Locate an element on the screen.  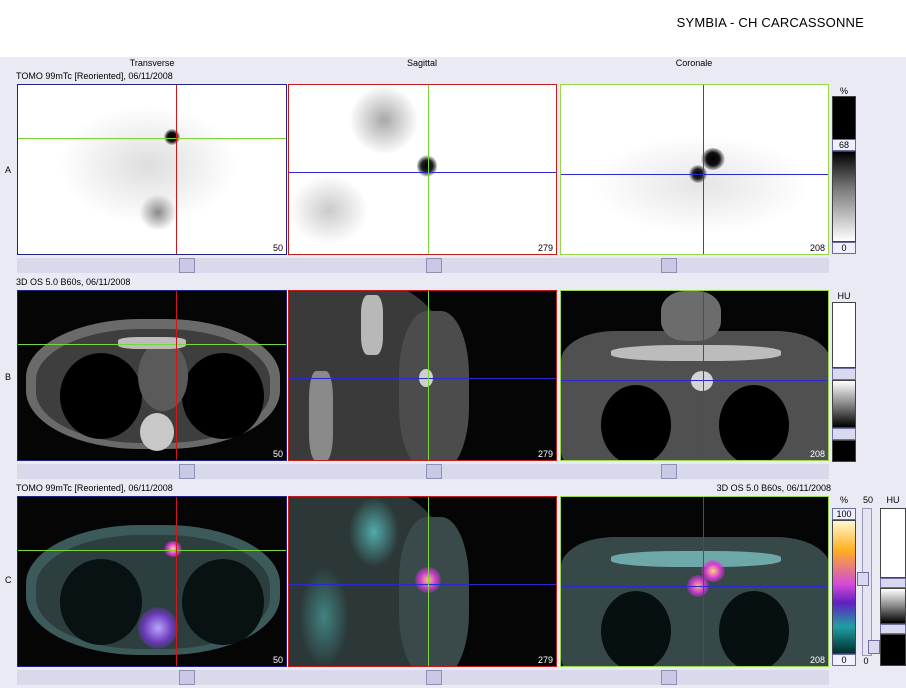
neck-tissue is located at coordinates (434, 385).